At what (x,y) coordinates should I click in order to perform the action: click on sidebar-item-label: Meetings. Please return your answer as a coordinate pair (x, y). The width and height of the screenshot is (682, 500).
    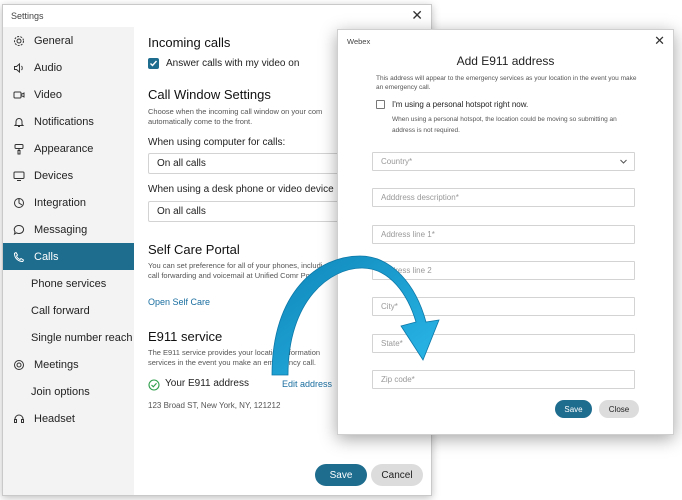
    Looking at the image, I should click on (56, 364).